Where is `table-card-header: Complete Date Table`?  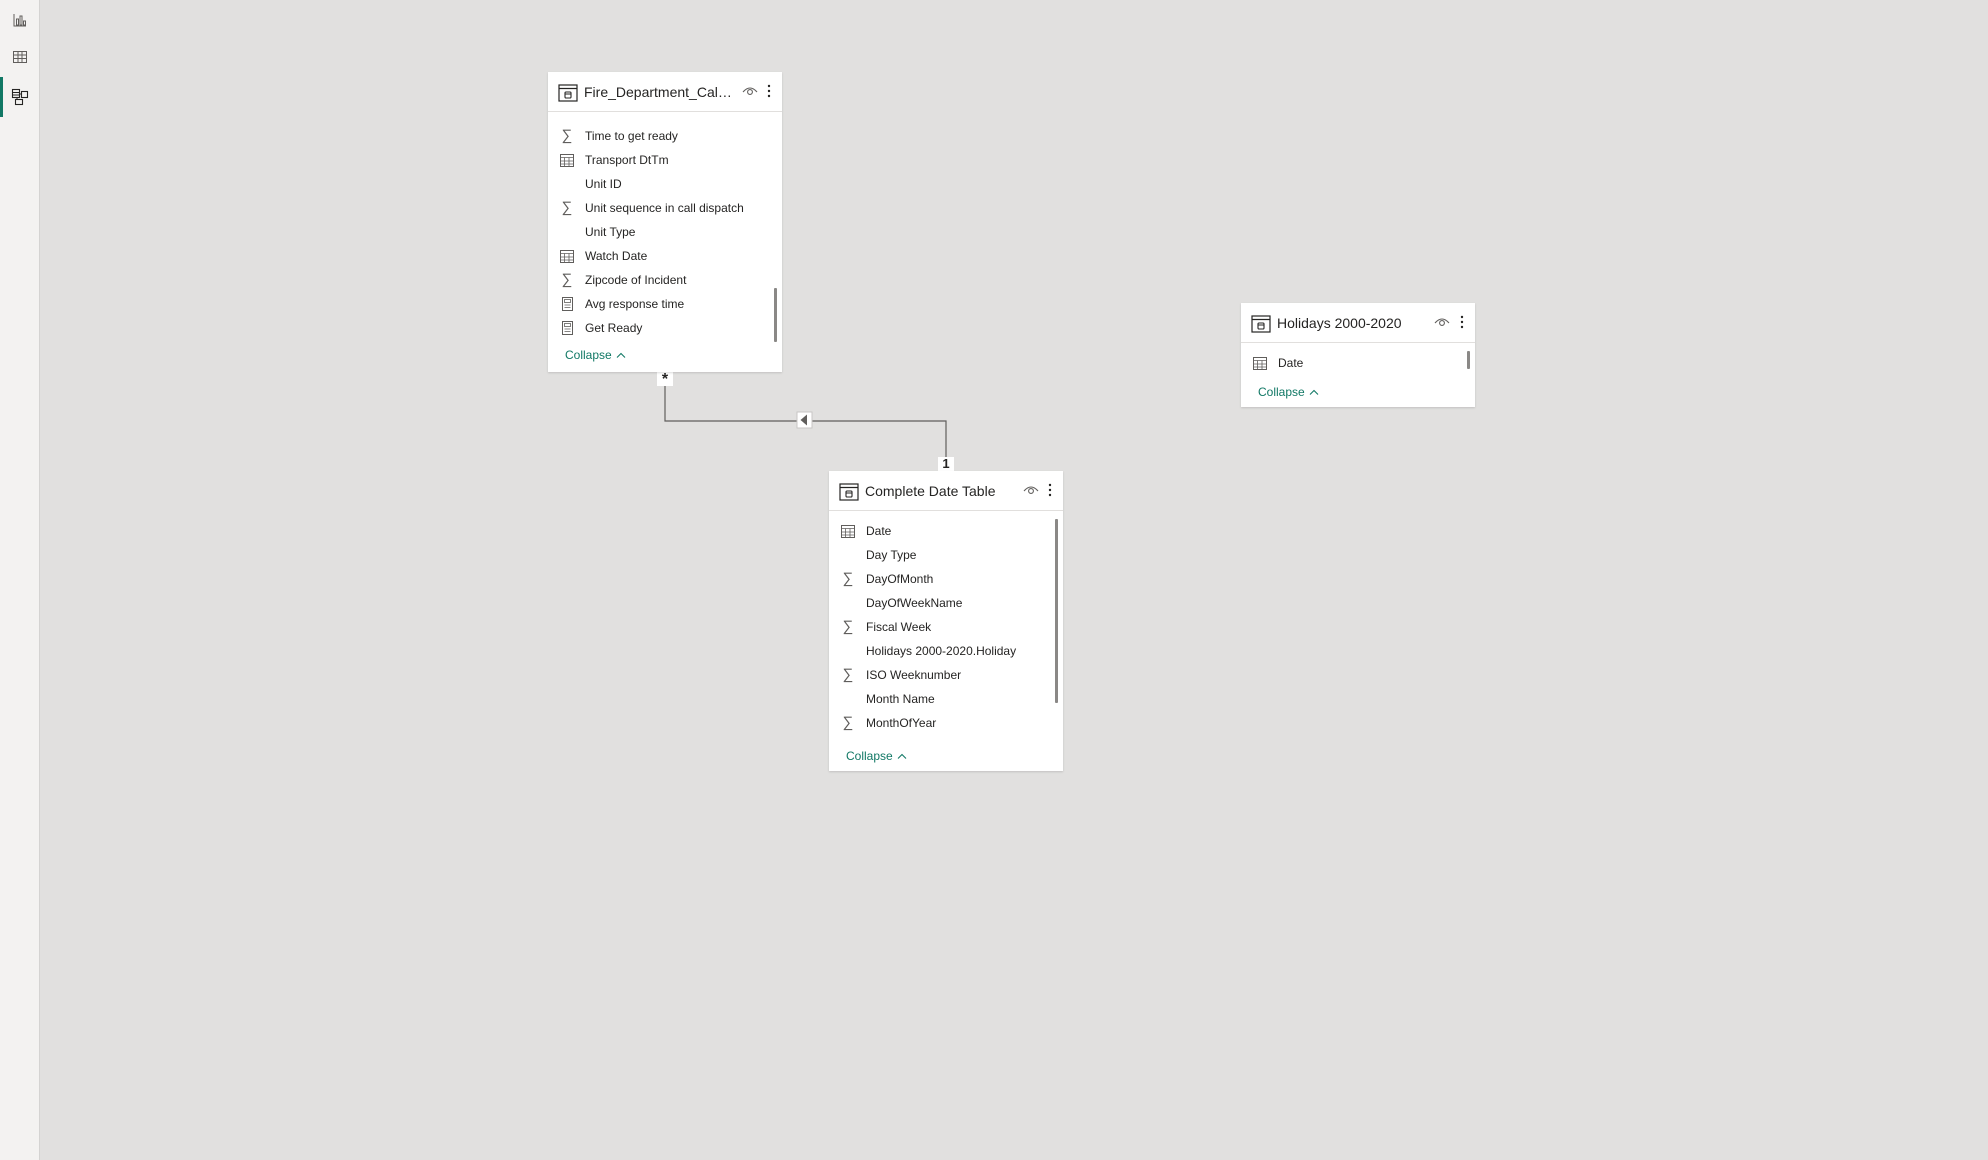 table-card-header: Complete Date Table is located at coordinates (946, 491).